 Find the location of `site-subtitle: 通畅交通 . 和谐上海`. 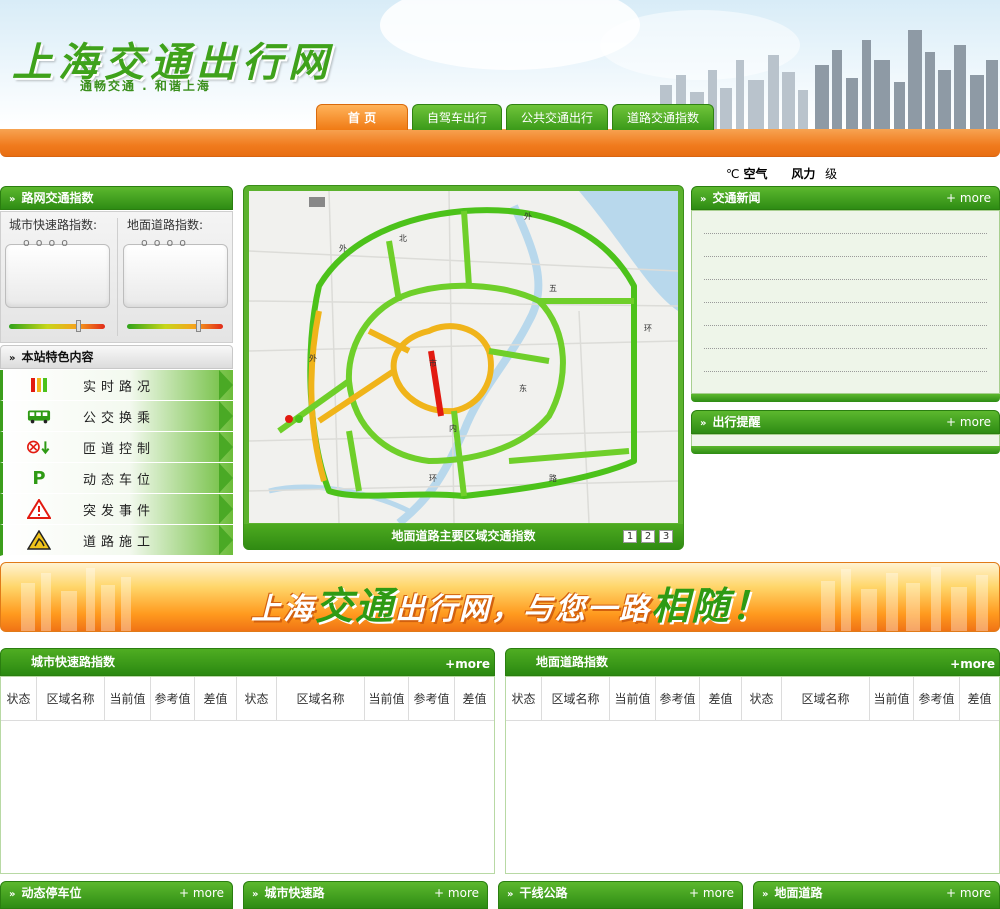

site-subtitle: 通畅交通 . 和谐上海 is located at coordinates (145, 86).